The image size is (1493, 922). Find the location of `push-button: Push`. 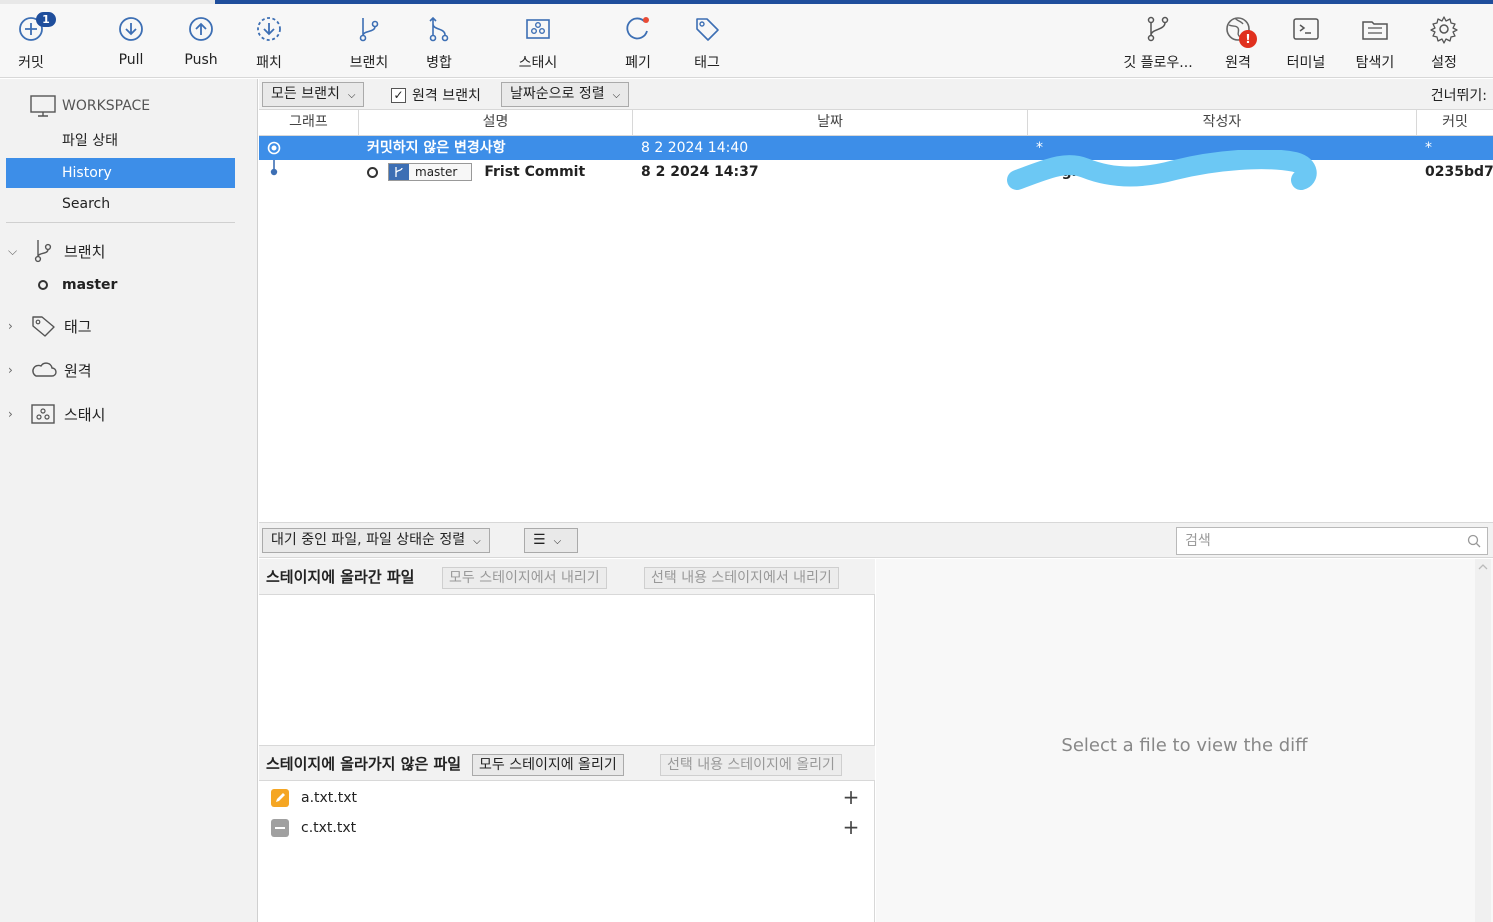

push-button: Push is located at coordinates (201, 41).